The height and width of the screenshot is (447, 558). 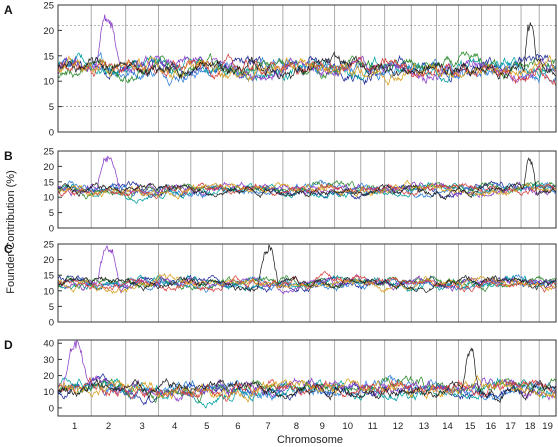 What do you see at coordinates (530, 426) in the screenshot?
I see `x-tick-label: 18` at bounding box center [530, 426].